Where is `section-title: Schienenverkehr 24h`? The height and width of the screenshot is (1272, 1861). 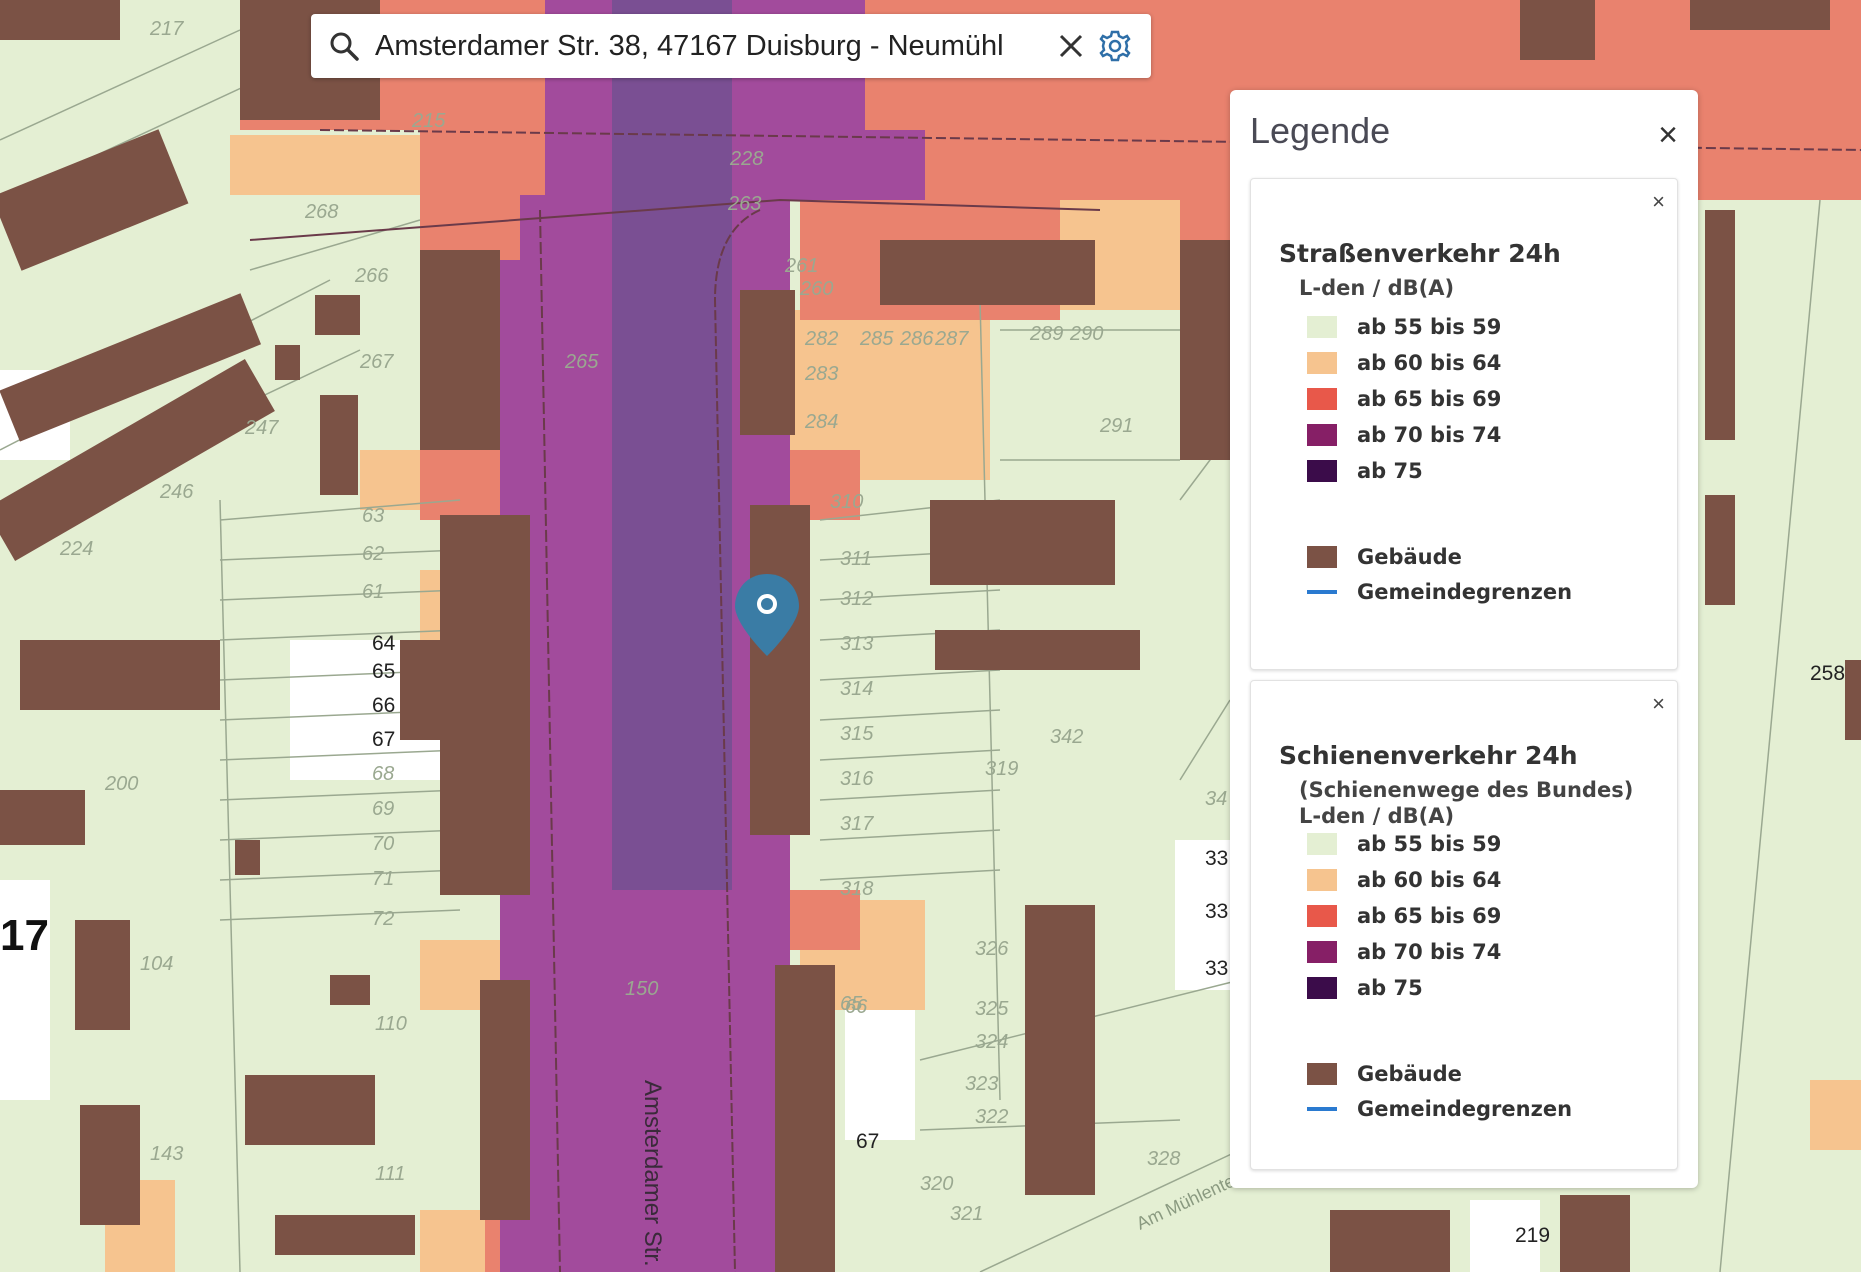 section-title: Schienenverkehr 24h is located at coordinates (1428, 755).